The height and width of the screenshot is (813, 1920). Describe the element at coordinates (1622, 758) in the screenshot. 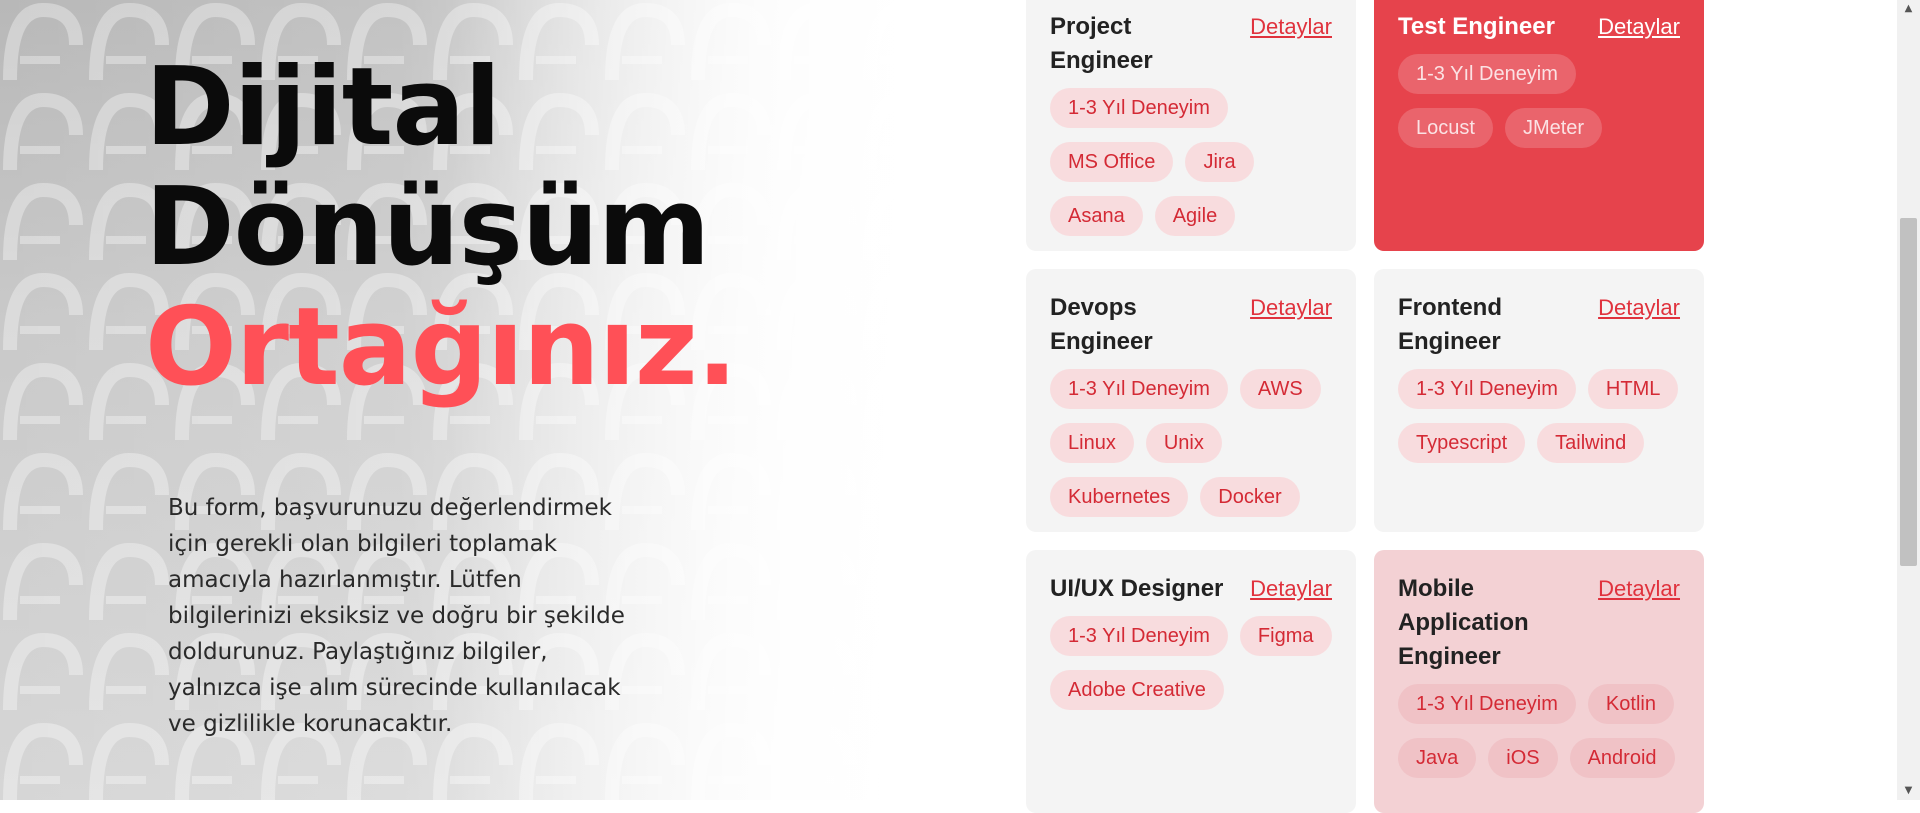

I see `tag: Android` at that location.